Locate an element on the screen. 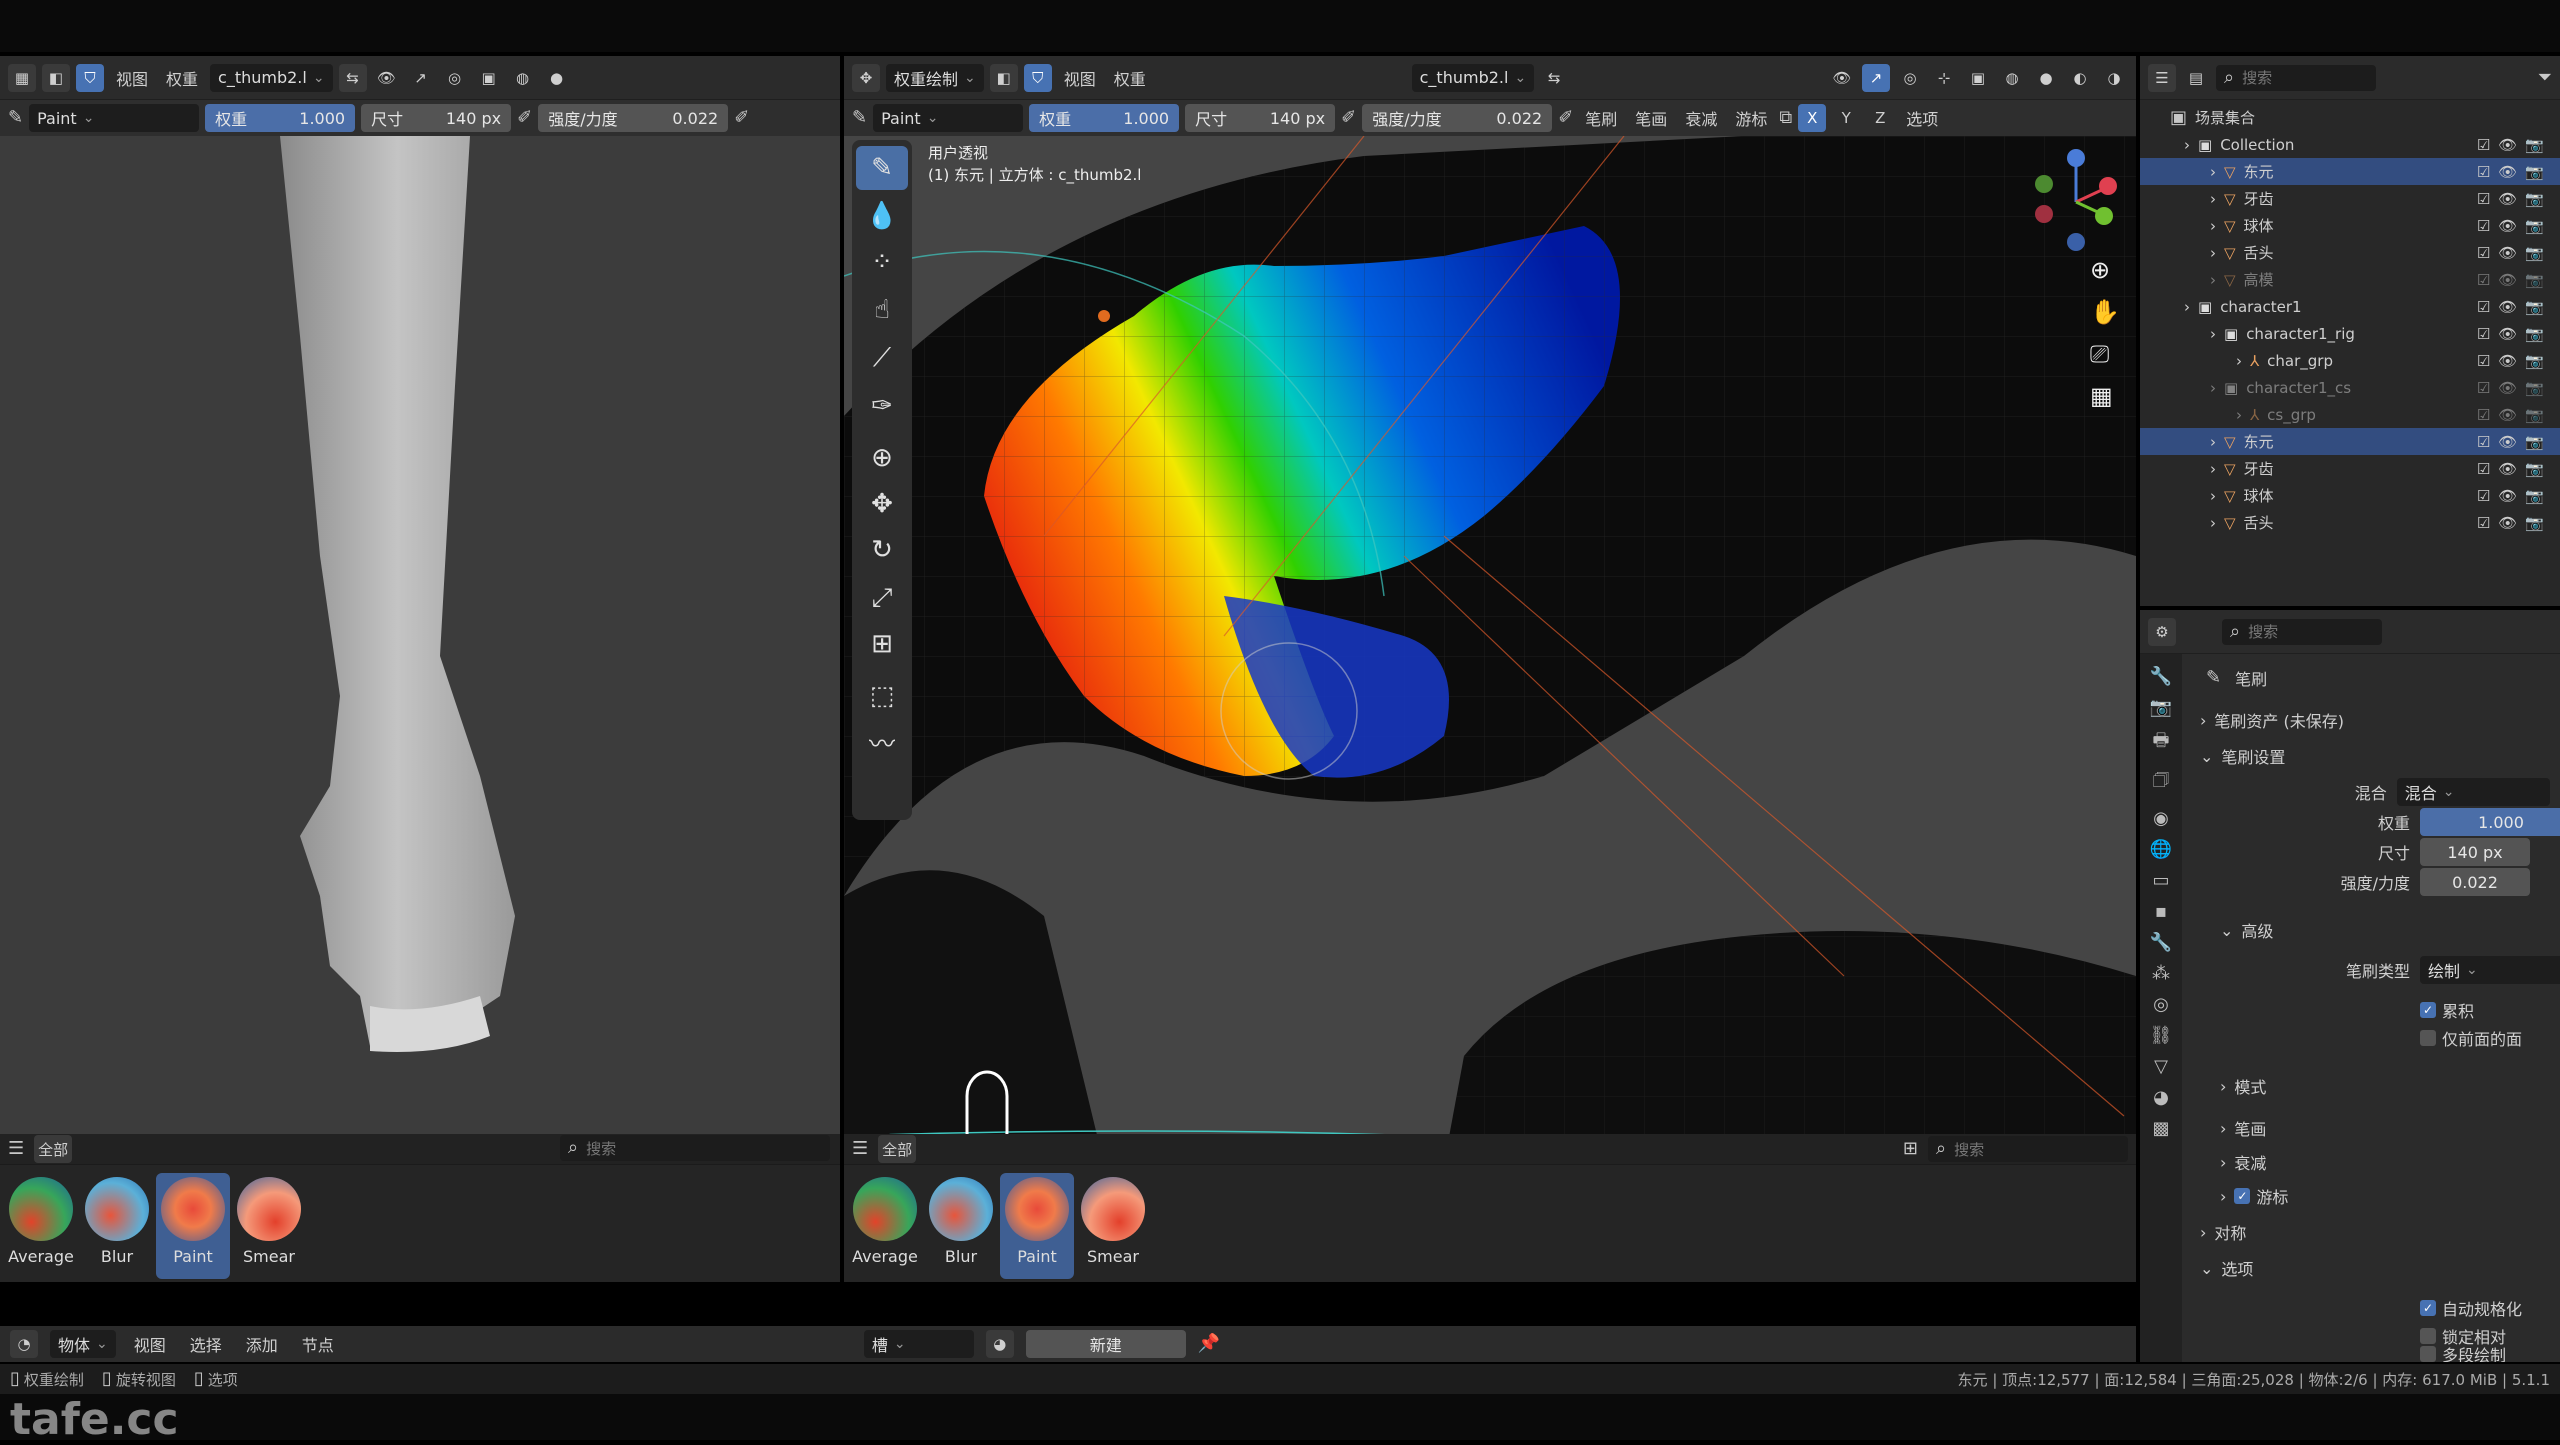 This screenshot has height=1445, width=2560. paint-mask-icon: ⛉ is located at coordinates (1037, 77).